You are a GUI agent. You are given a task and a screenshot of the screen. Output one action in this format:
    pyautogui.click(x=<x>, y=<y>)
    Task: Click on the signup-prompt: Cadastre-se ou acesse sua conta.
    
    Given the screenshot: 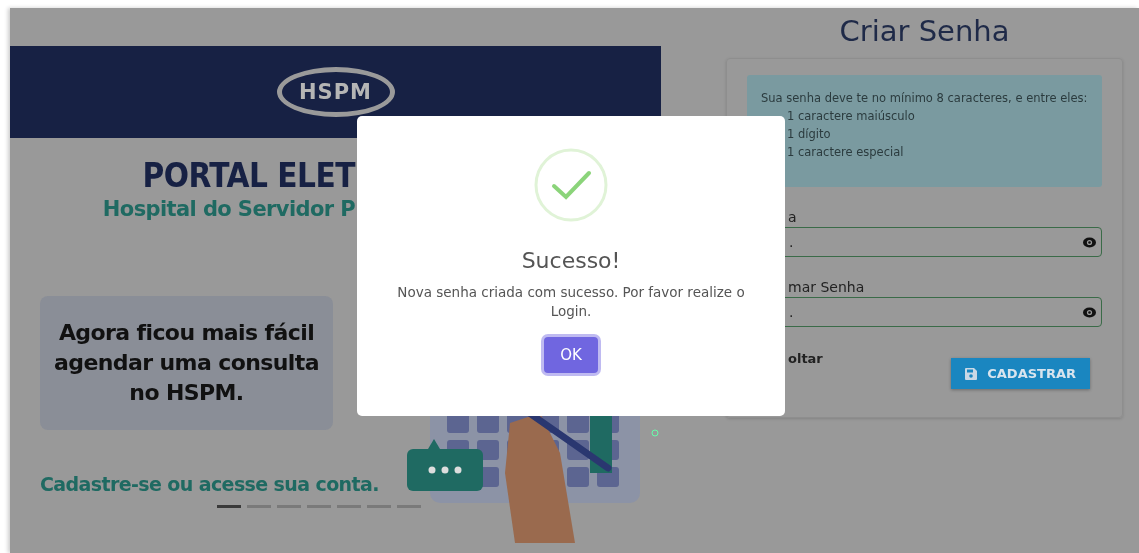 What is the action you would take?
    pyautogui.click(x=209, y=484)
    